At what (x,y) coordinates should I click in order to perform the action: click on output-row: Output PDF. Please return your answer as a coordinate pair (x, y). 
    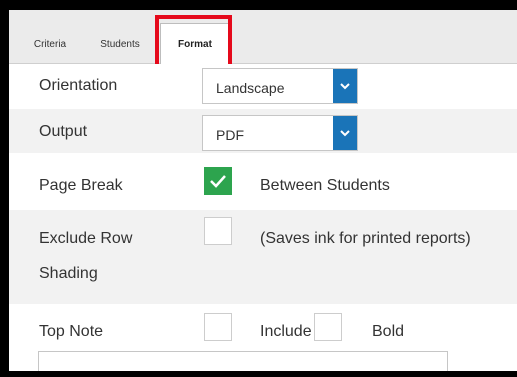
    Looking at the image, I should click on (263, 131).